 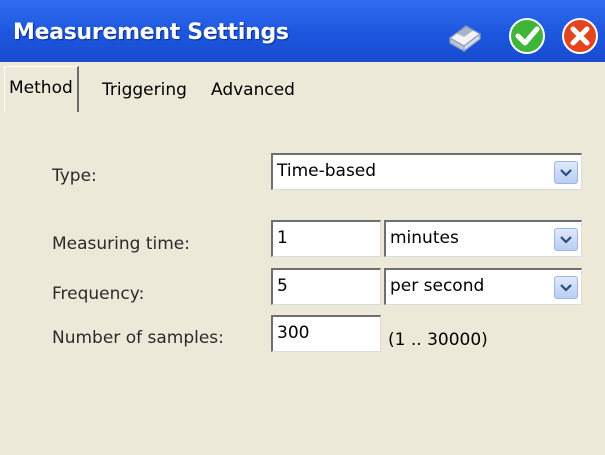 I want to click on samples-range-hint: (1 .. 30000), so click(x=438, y=340).